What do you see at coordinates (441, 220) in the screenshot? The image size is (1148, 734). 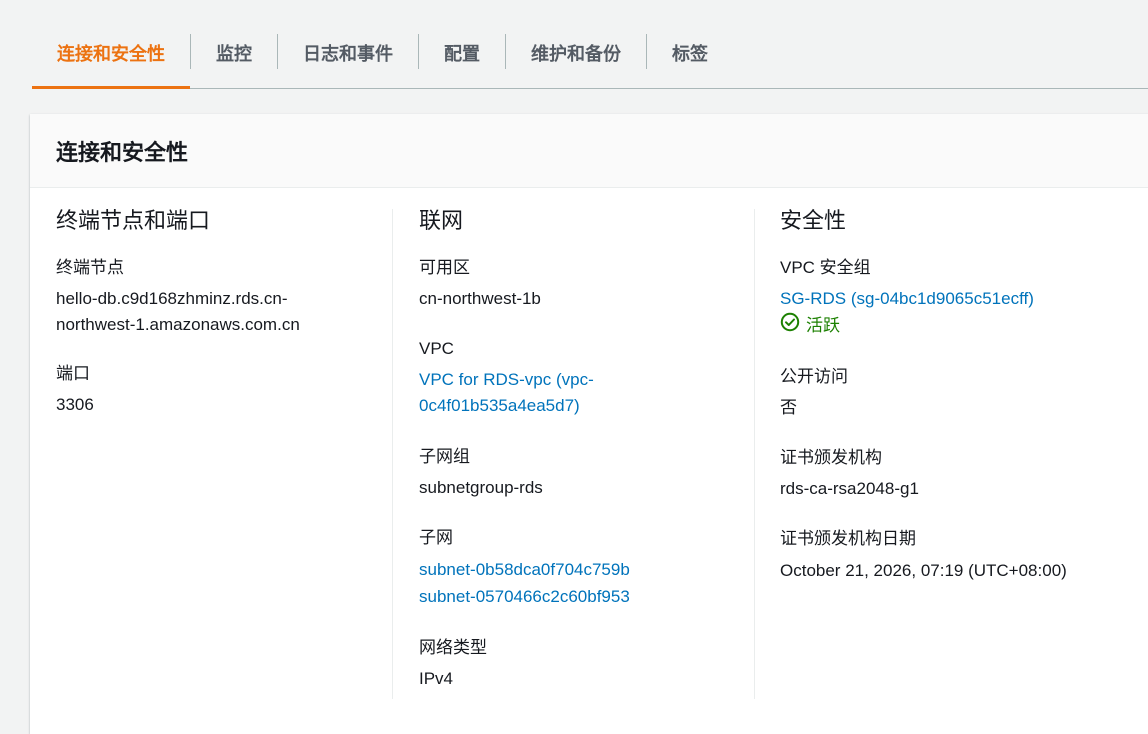 I see `networking-heading: 联网` at bounding box center [441, 220].